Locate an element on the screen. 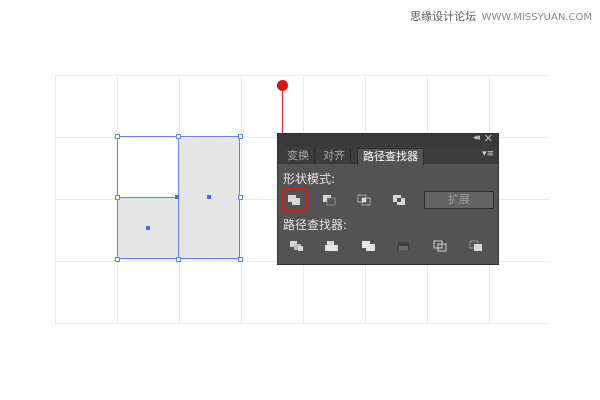 The width and height of the screenshot is (600, 400). resize-handle-top-middle is located at coordinates (178, 136).